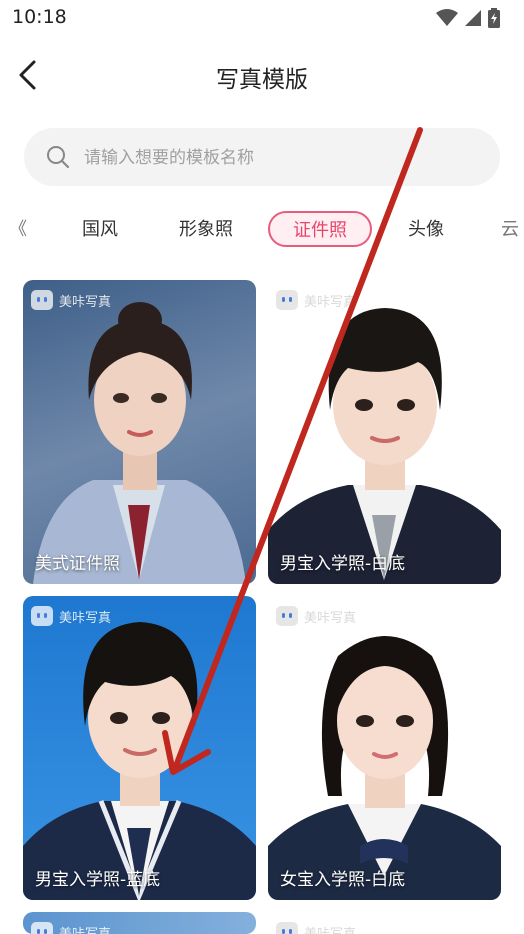 This screenshot has height=934, width=524. I want to click on tab-partial-right: 云, so click(510, 230).